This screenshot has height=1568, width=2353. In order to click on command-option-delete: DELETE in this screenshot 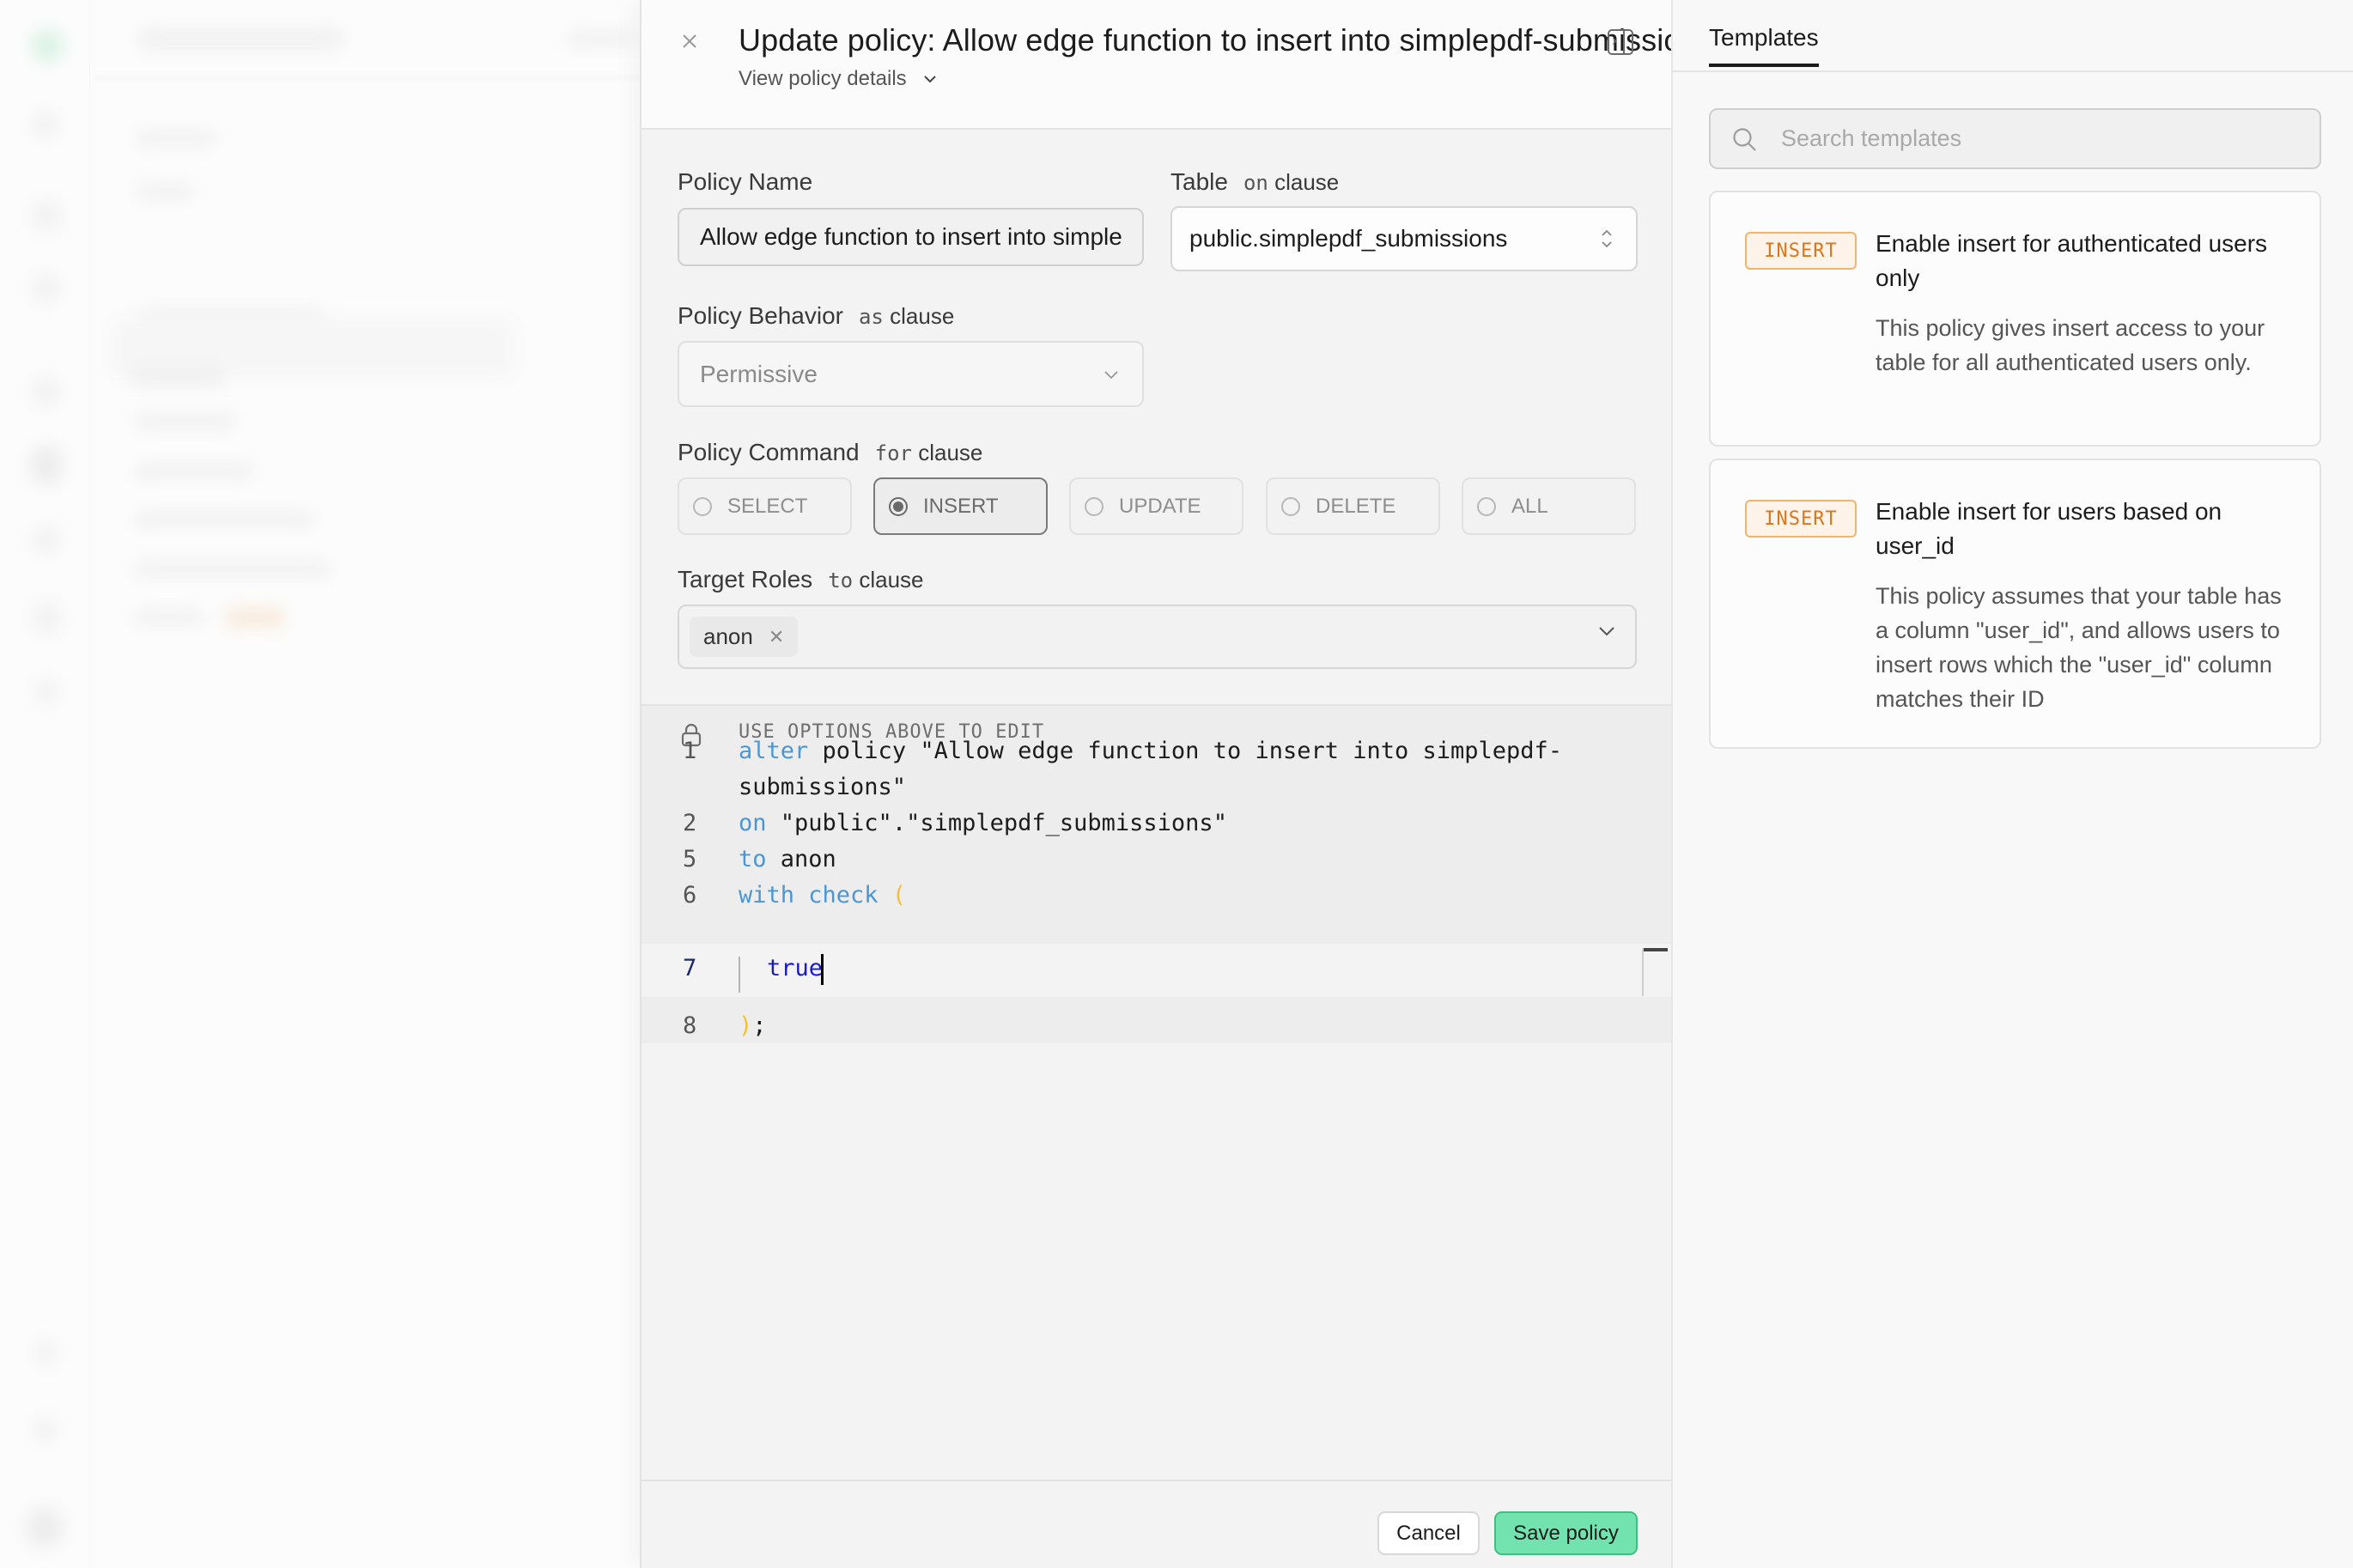, I will do `click(1353, 506)`.